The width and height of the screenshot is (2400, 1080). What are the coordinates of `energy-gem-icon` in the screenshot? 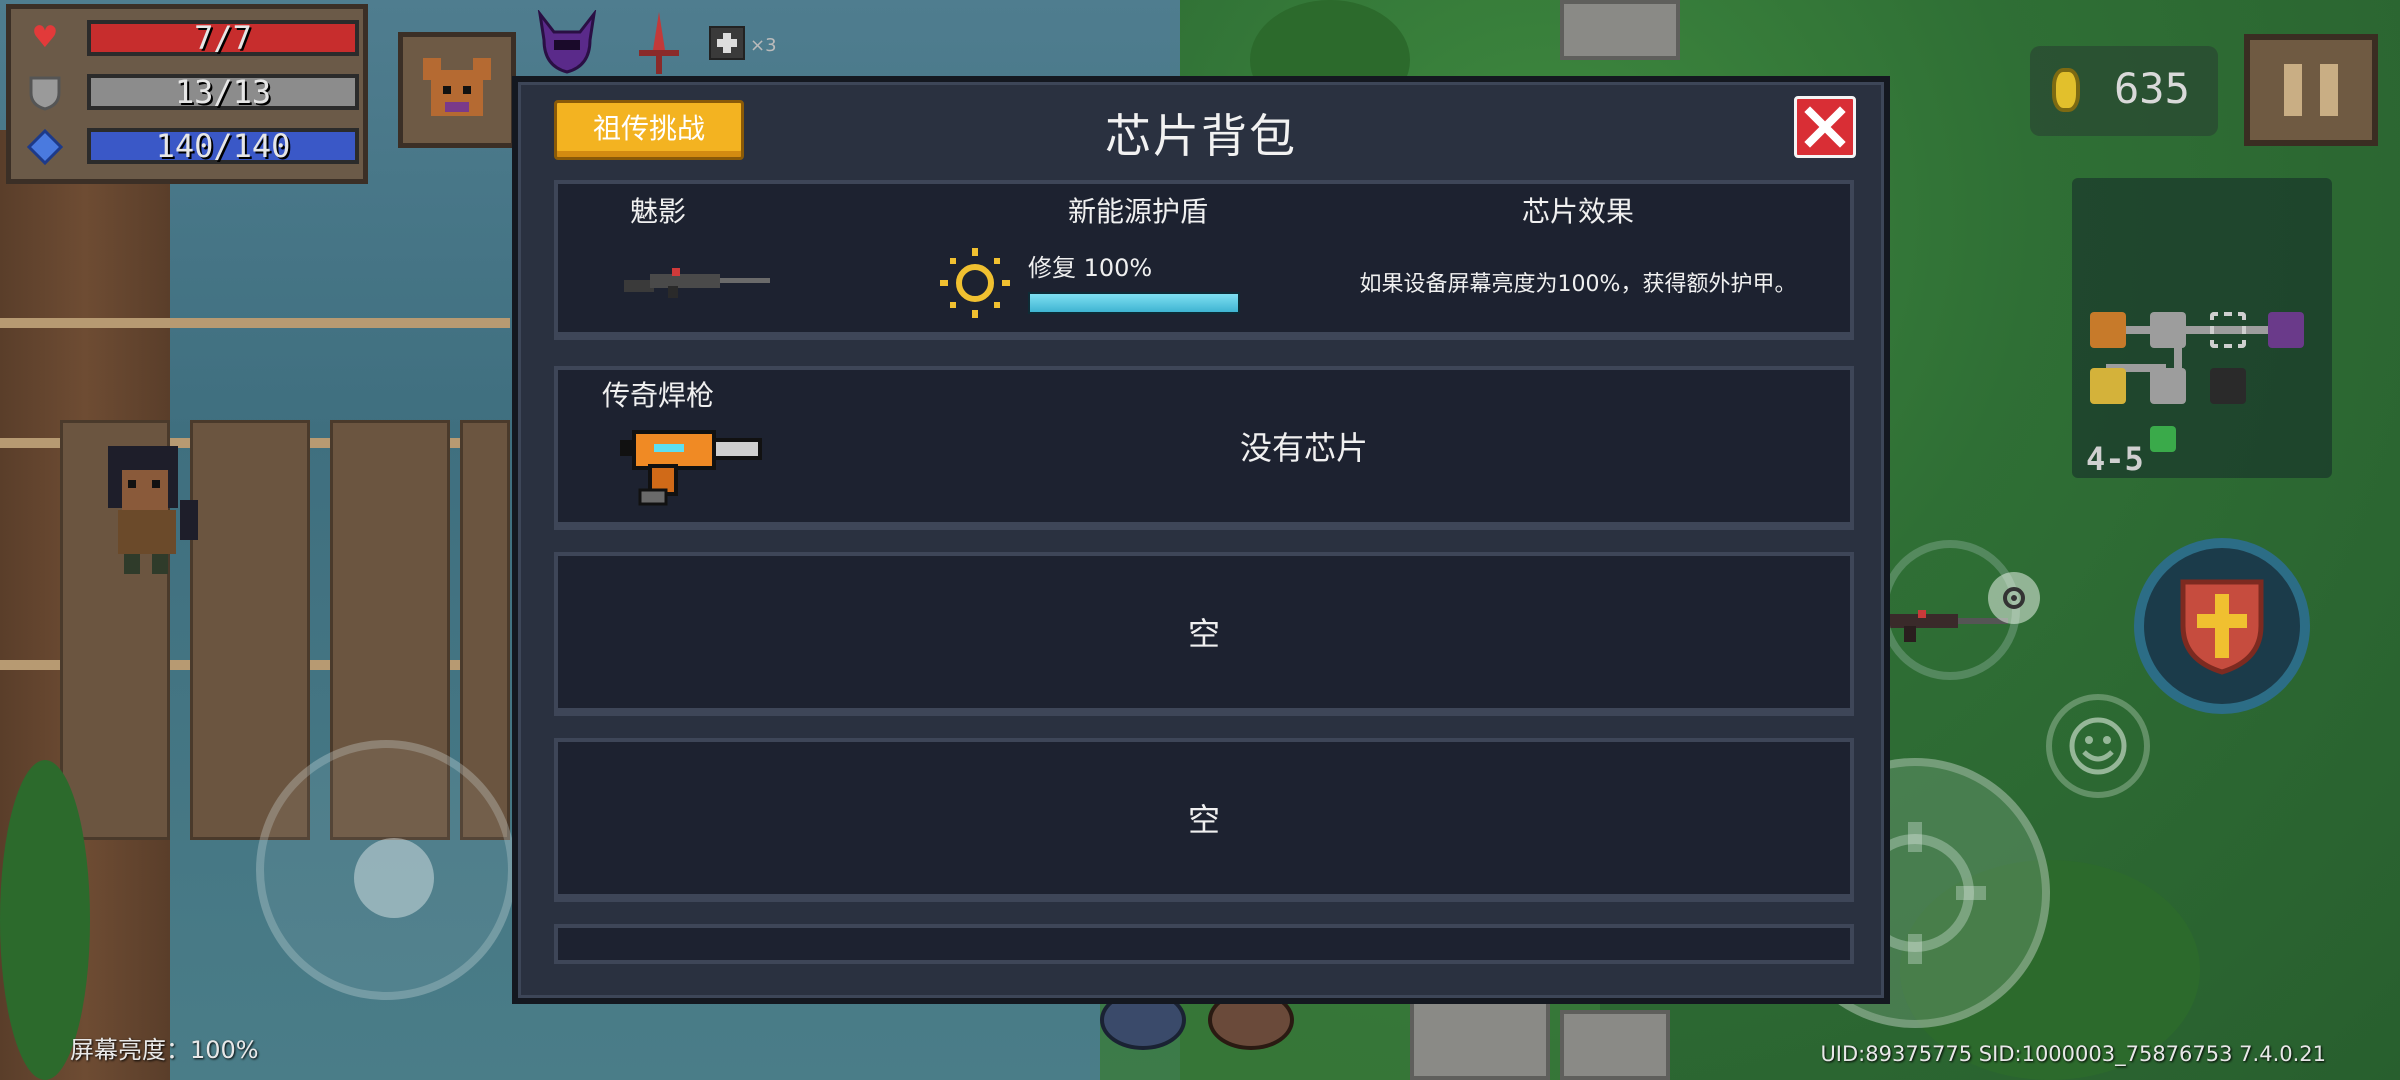 It's located at (45, 147).